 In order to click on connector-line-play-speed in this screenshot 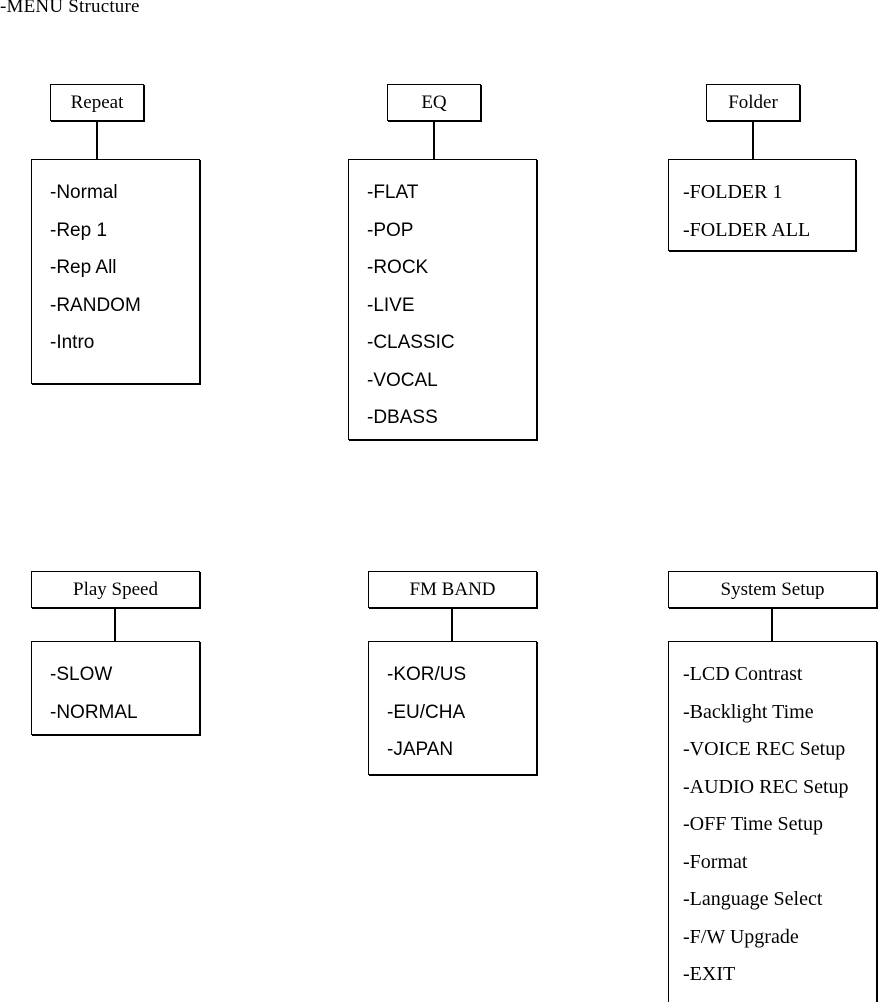, I will do `click(115, 624)`.